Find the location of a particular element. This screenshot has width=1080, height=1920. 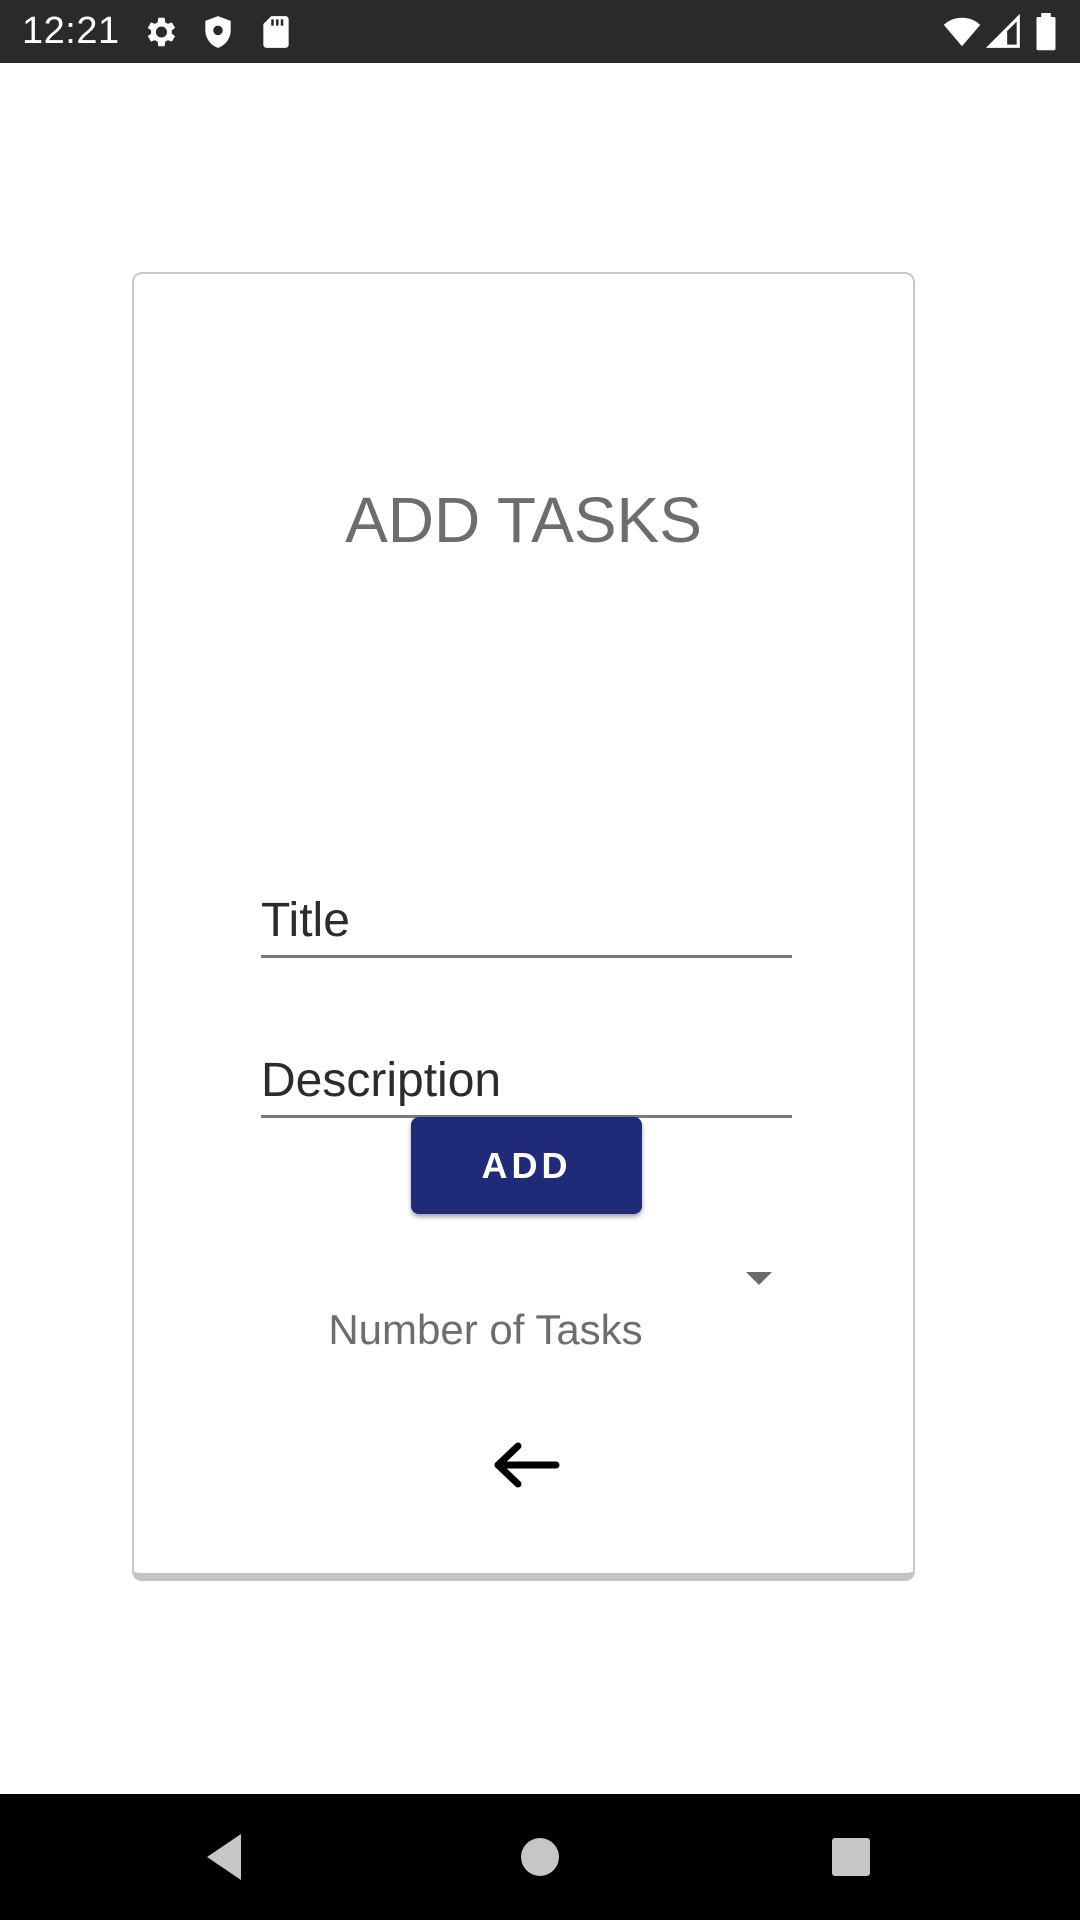

arrow-left-icon is located at coordinates (525, 1465).